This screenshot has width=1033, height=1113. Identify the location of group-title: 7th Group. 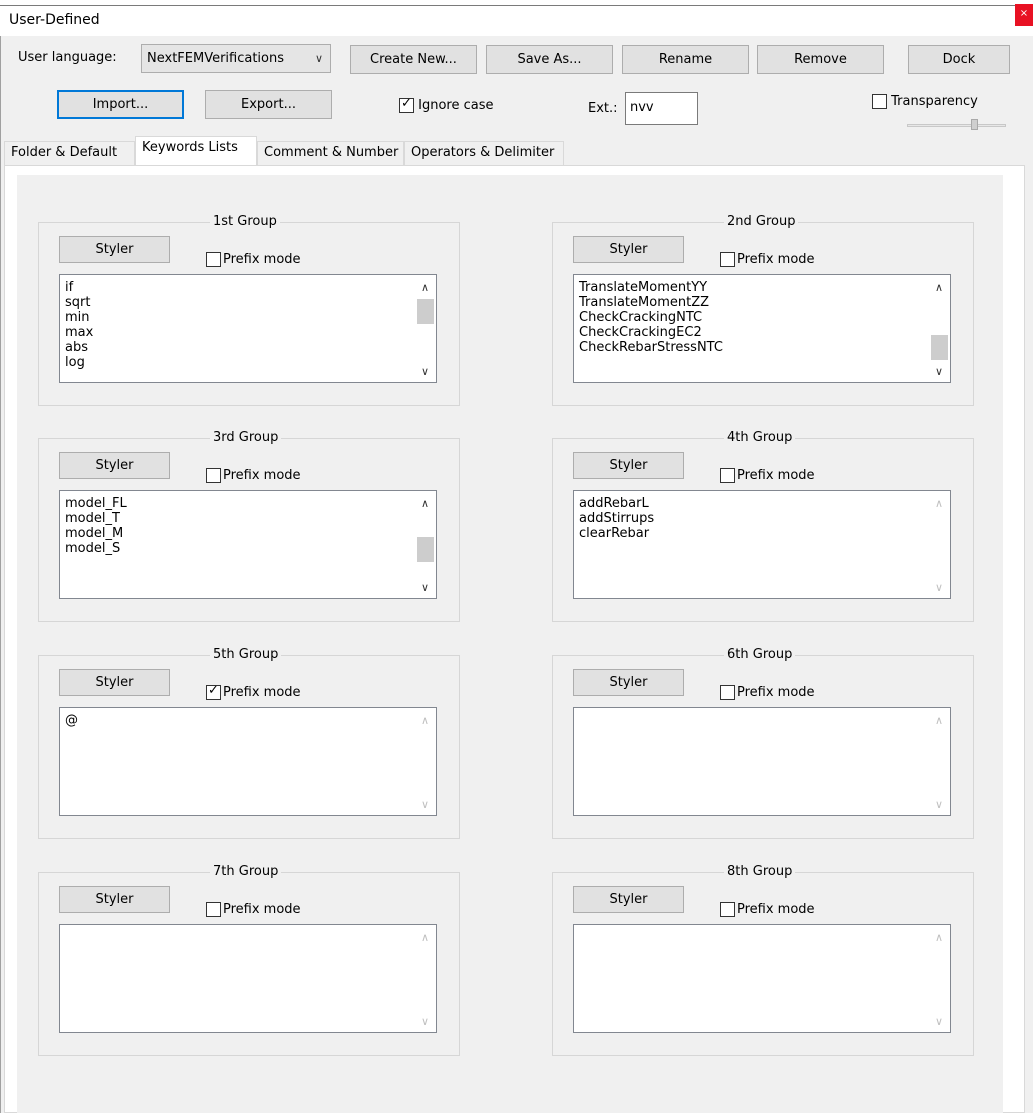
(246, 871).